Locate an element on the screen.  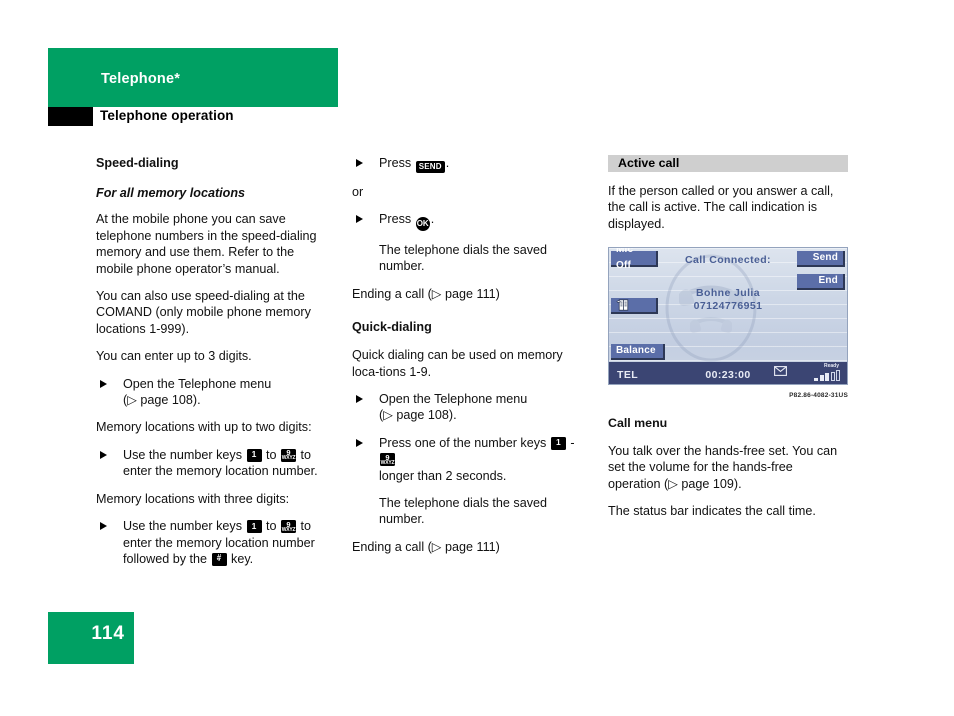
heading-quick-dialing: Quick-dialing is located at coordinates (392, 327).